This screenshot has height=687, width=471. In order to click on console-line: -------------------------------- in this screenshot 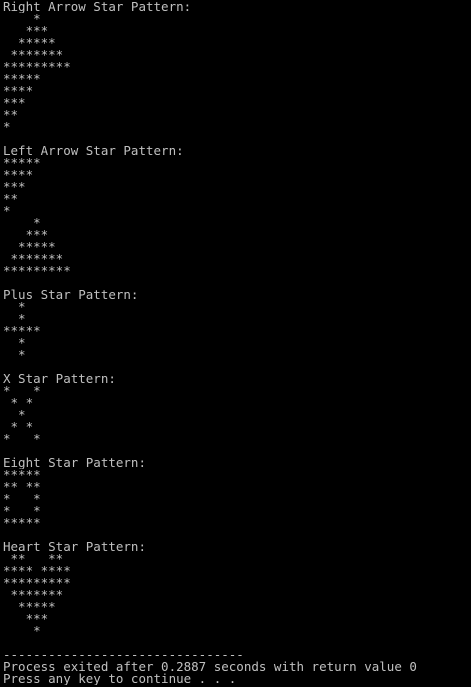, I will do `click(123, 655)`.